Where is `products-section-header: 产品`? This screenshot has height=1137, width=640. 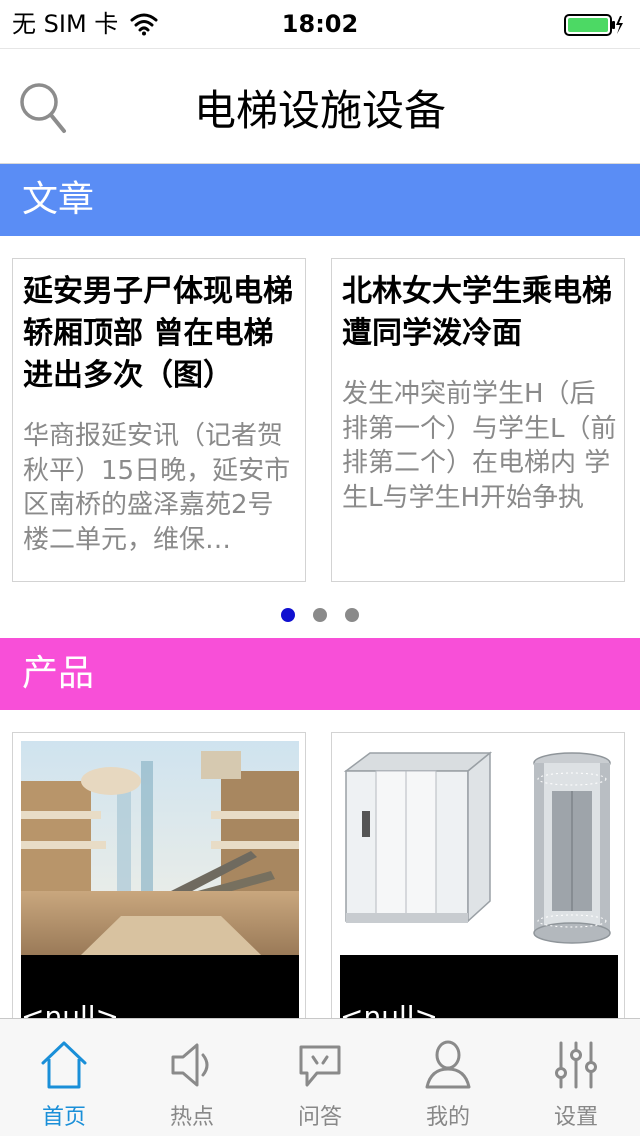 products-section-header: 产品 is located at coordinates (320, 674).